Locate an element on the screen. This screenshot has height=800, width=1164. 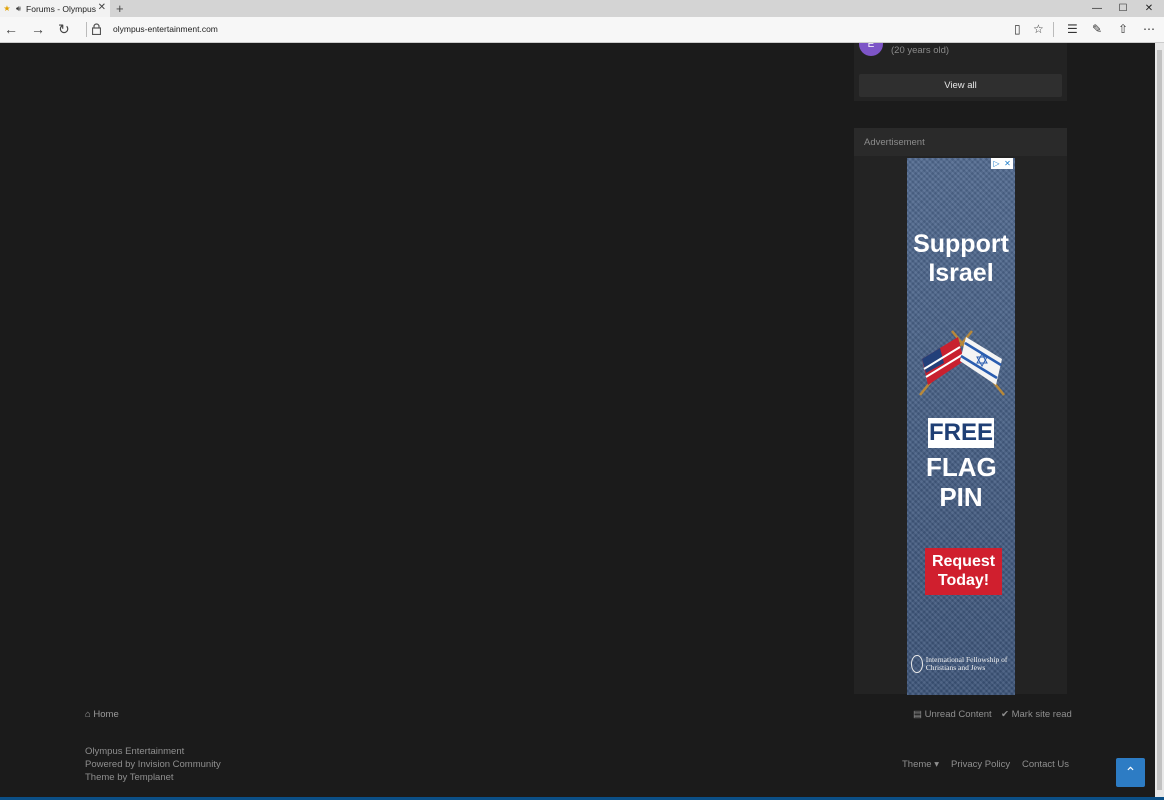
ad-headline: Support Israel is located at coordinates (961, 259).